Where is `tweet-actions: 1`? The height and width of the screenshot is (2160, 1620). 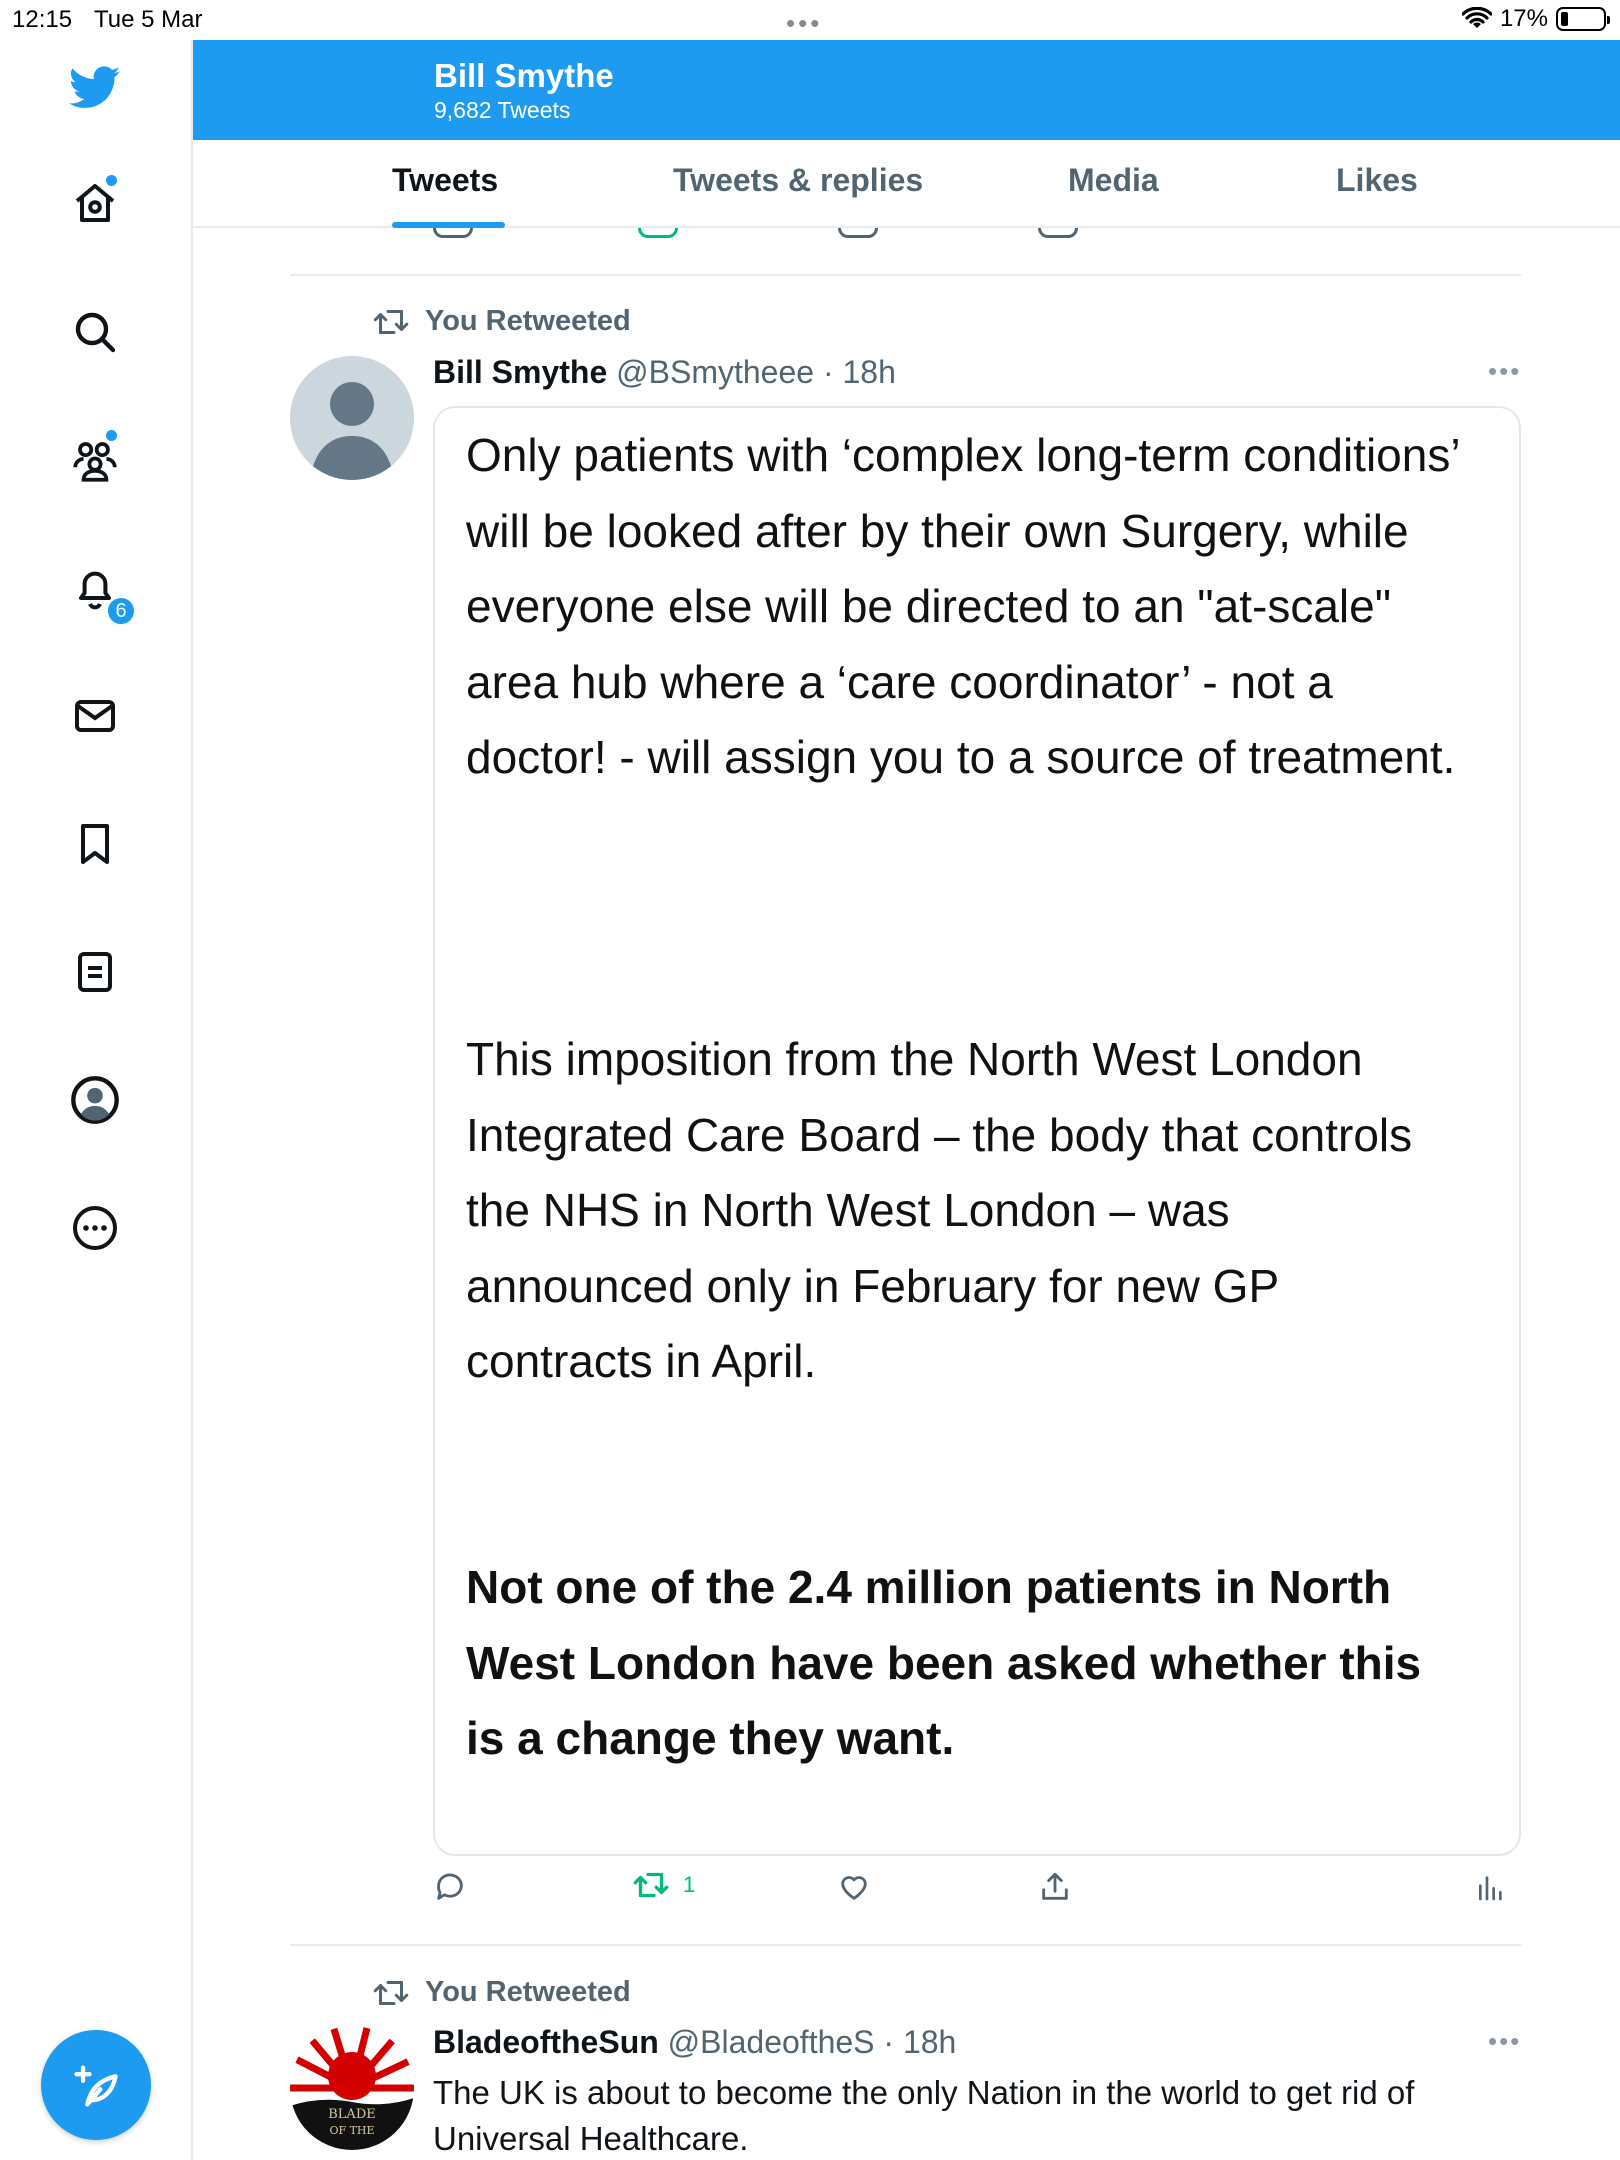 tweet-actions: 1 is located at coordinates (978, 1895).